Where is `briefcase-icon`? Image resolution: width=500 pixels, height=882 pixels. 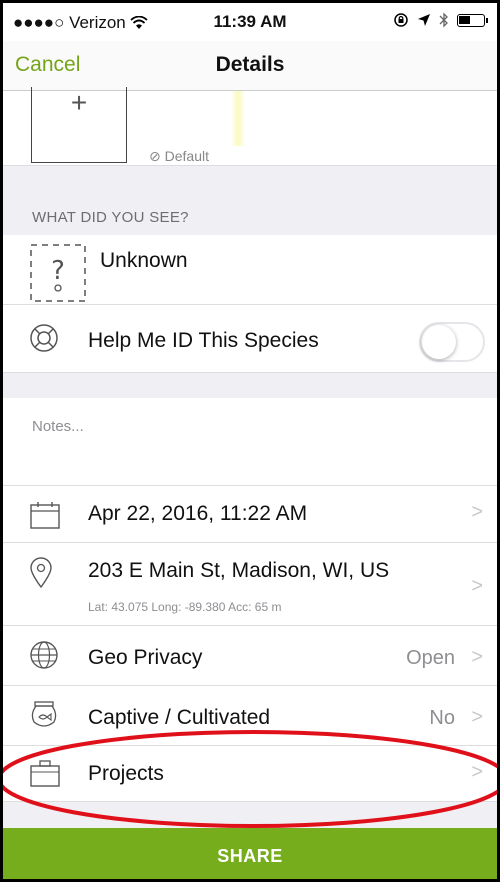 briefcase-icon is located at coordinates (45, 773).